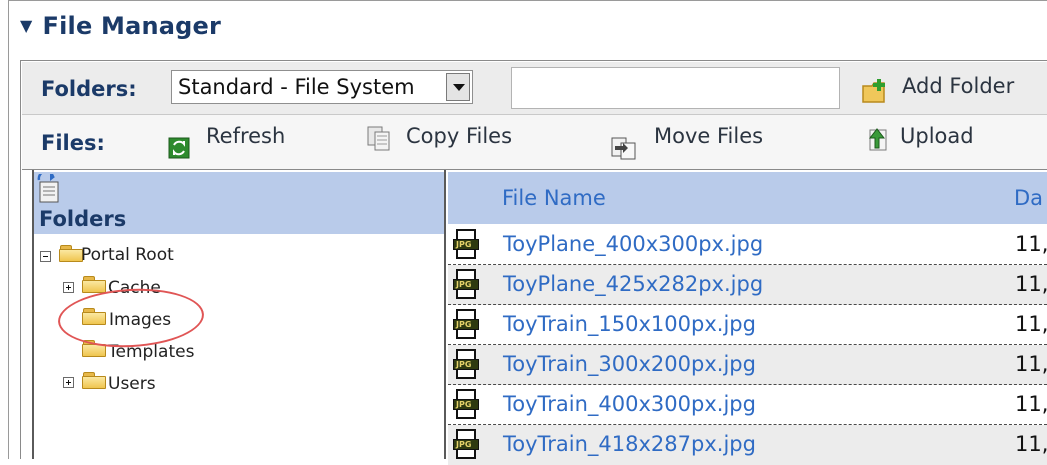 Image resolution: width=1047 pixels, height=465 pixels. What do you see at coordinates (554, 198) in the screenshot?
I see `column-file-name: File Name` at bounding box center [554, 198].